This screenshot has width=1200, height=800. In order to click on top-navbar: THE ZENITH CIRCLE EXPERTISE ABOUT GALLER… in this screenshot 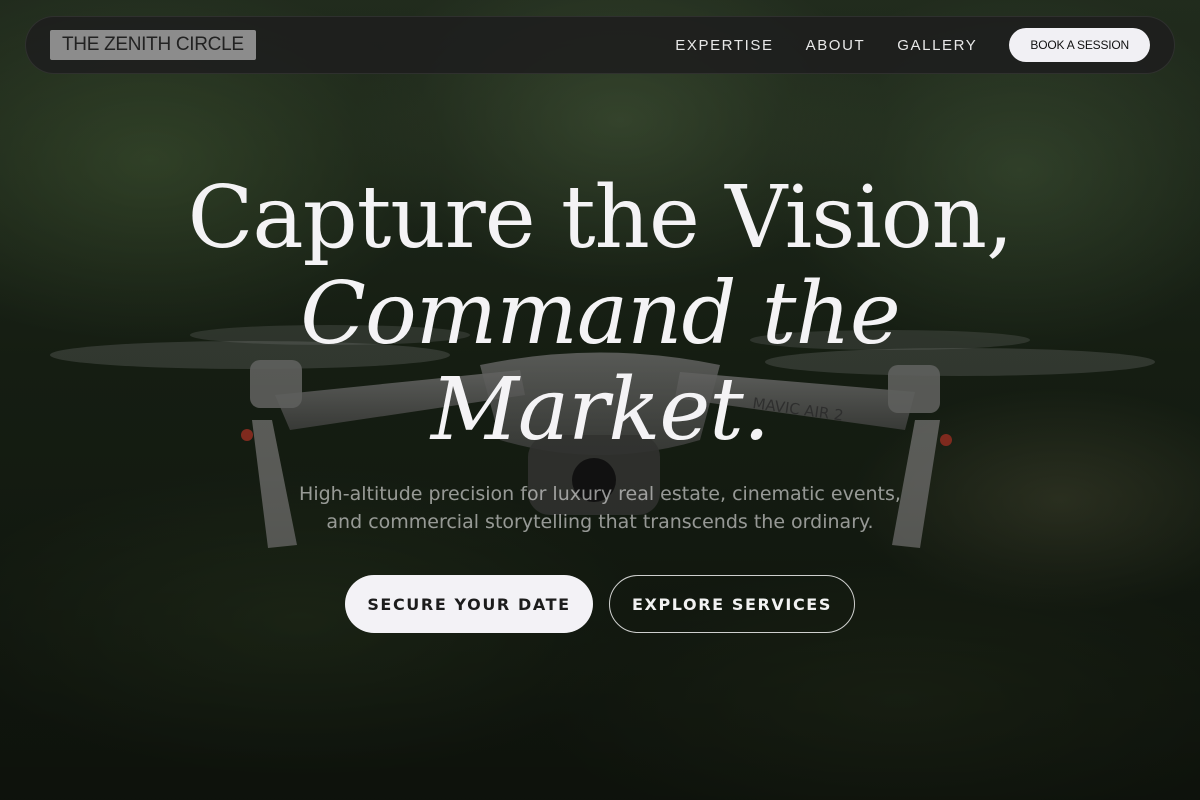, I will do `click(600, 45)`.